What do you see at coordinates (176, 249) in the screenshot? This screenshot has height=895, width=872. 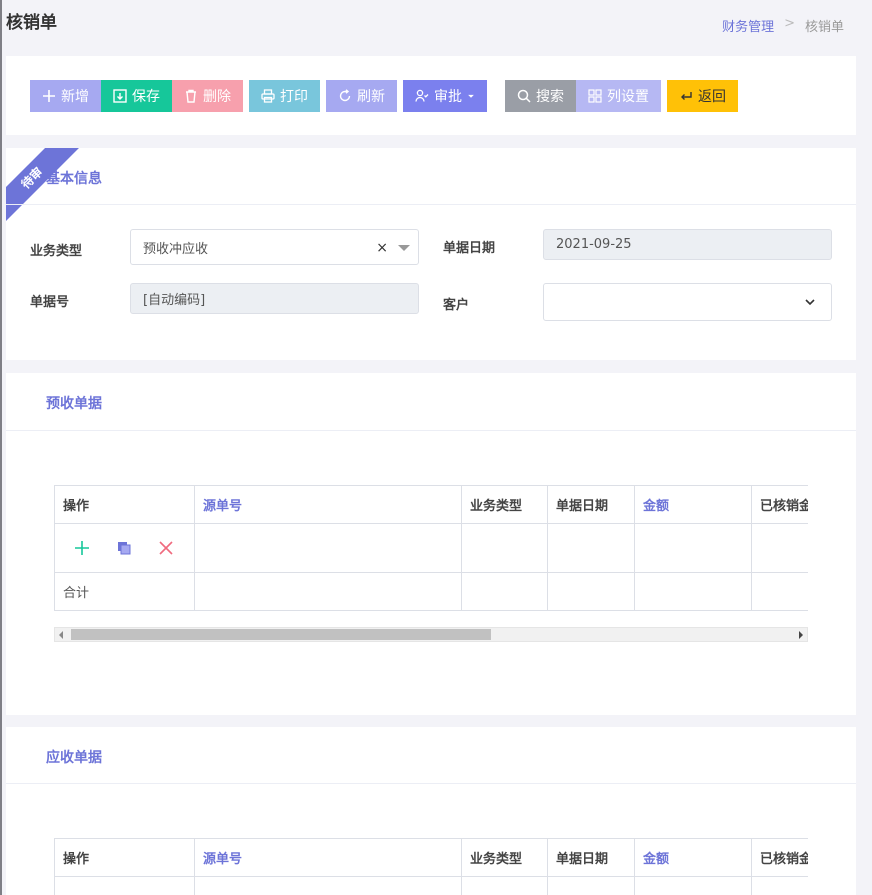 I see `business-type-value: 预收冲应收` at bounding box center [176, 249].